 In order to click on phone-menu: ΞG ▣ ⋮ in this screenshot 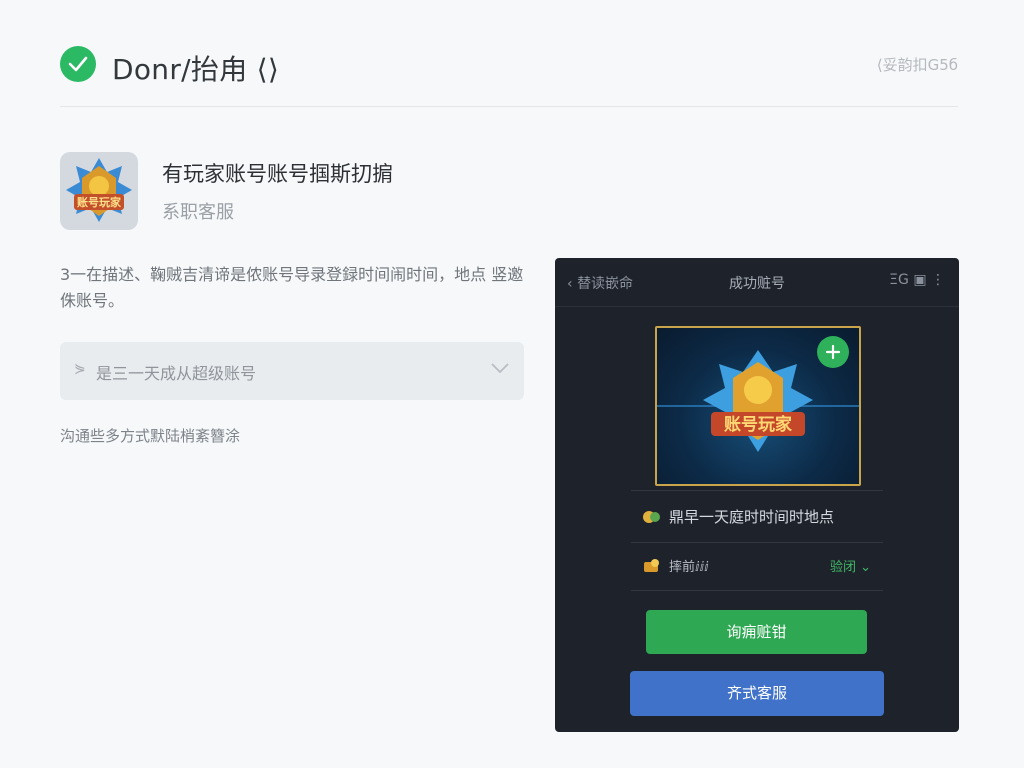, I will do `click(917, 280)`.